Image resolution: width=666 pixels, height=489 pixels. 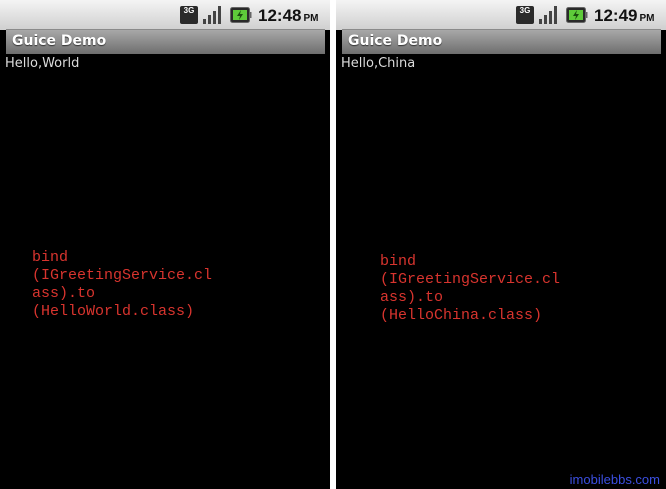 What do you see at coordinates (378, 63) in the screenshot?
I see `greeting-text: Hello,China` at bounding box center [378, 63].